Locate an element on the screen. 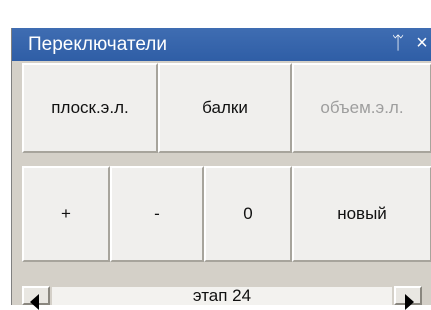  minus-label: - is located at coordinates (157, 213).